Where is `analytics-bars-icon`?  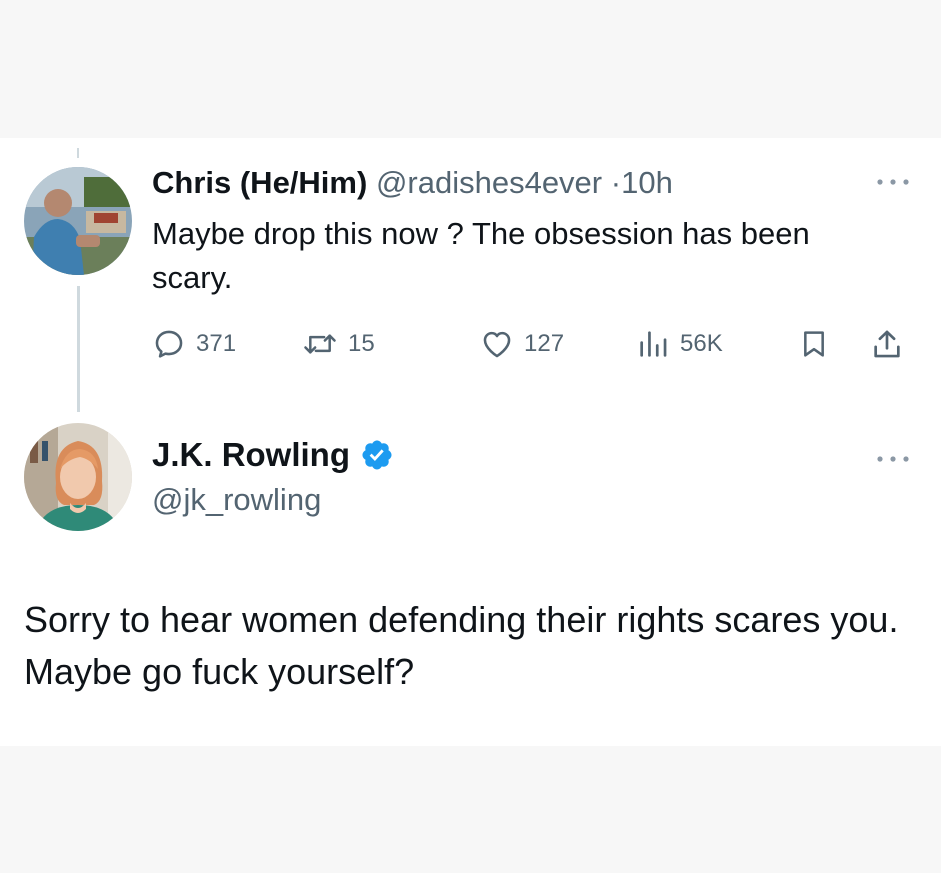
analytics-bars-icon is located at coordinates (653, 344).